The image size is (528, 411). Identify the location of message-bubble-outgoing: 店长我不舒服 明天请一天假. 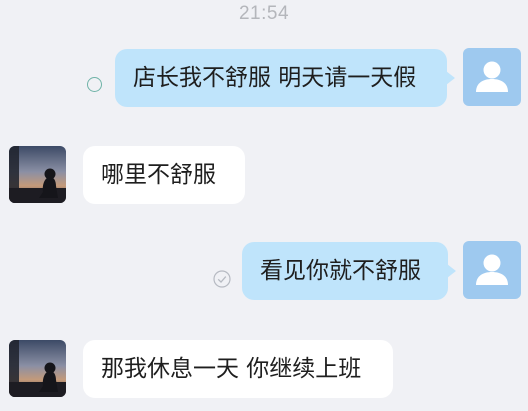
(285, 78).